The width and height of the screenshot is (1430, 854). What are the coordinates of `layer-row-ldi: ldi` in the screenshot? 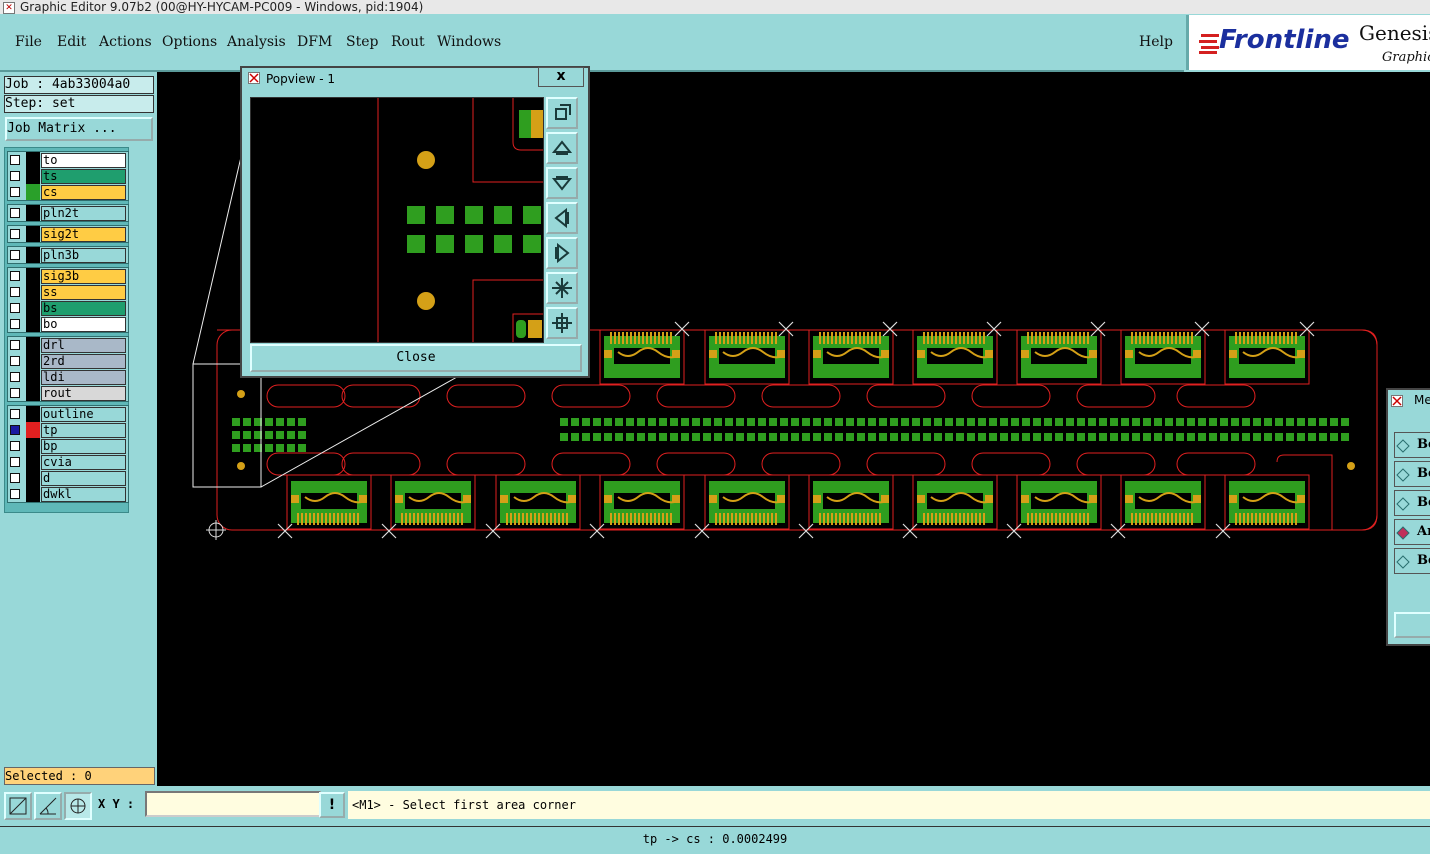 It's located at (66, 377).